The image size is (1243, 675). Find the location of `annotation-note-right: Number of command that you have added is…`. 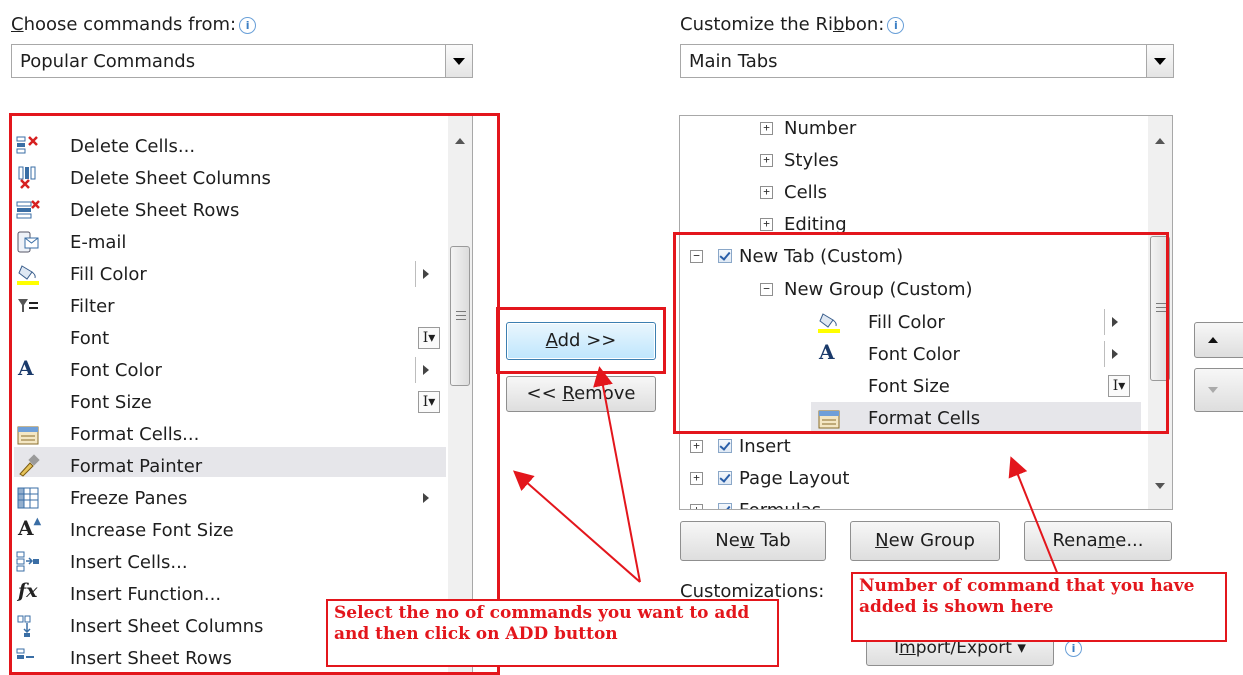

annotation-note-right: Number of command that you have added is… is located at coordinates (1039, 607).